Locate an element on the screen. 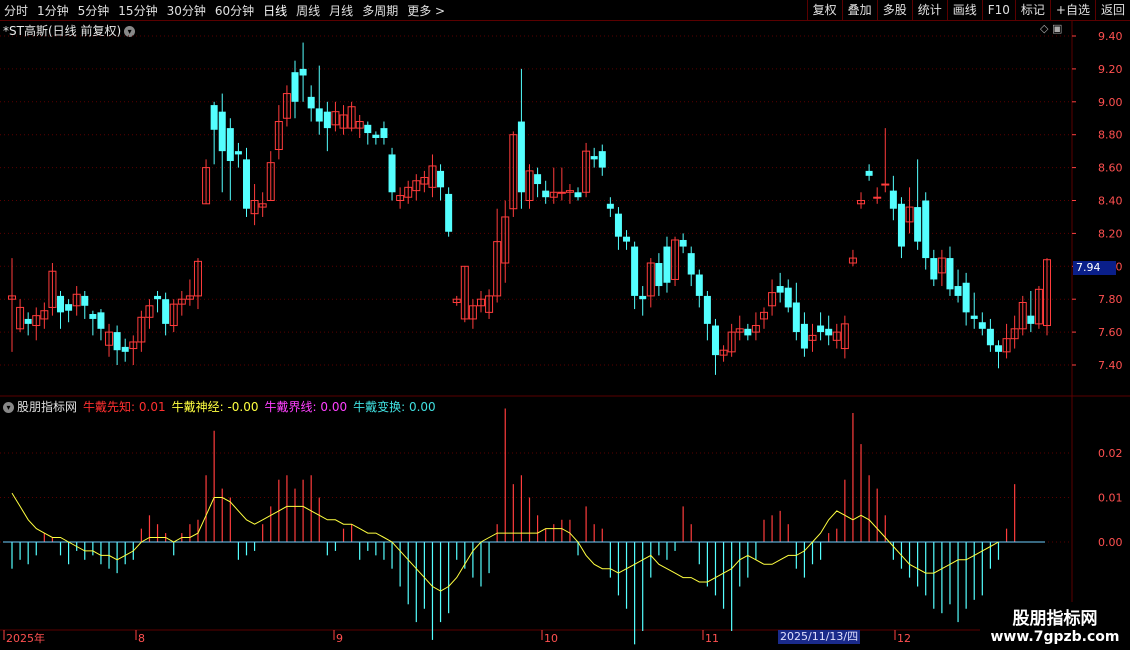 Image resolution: width=1130 pixels, height=650 pixels. indicator-legend-2: 牛戴界线: 0.00 is located at coordinates (306, 407).